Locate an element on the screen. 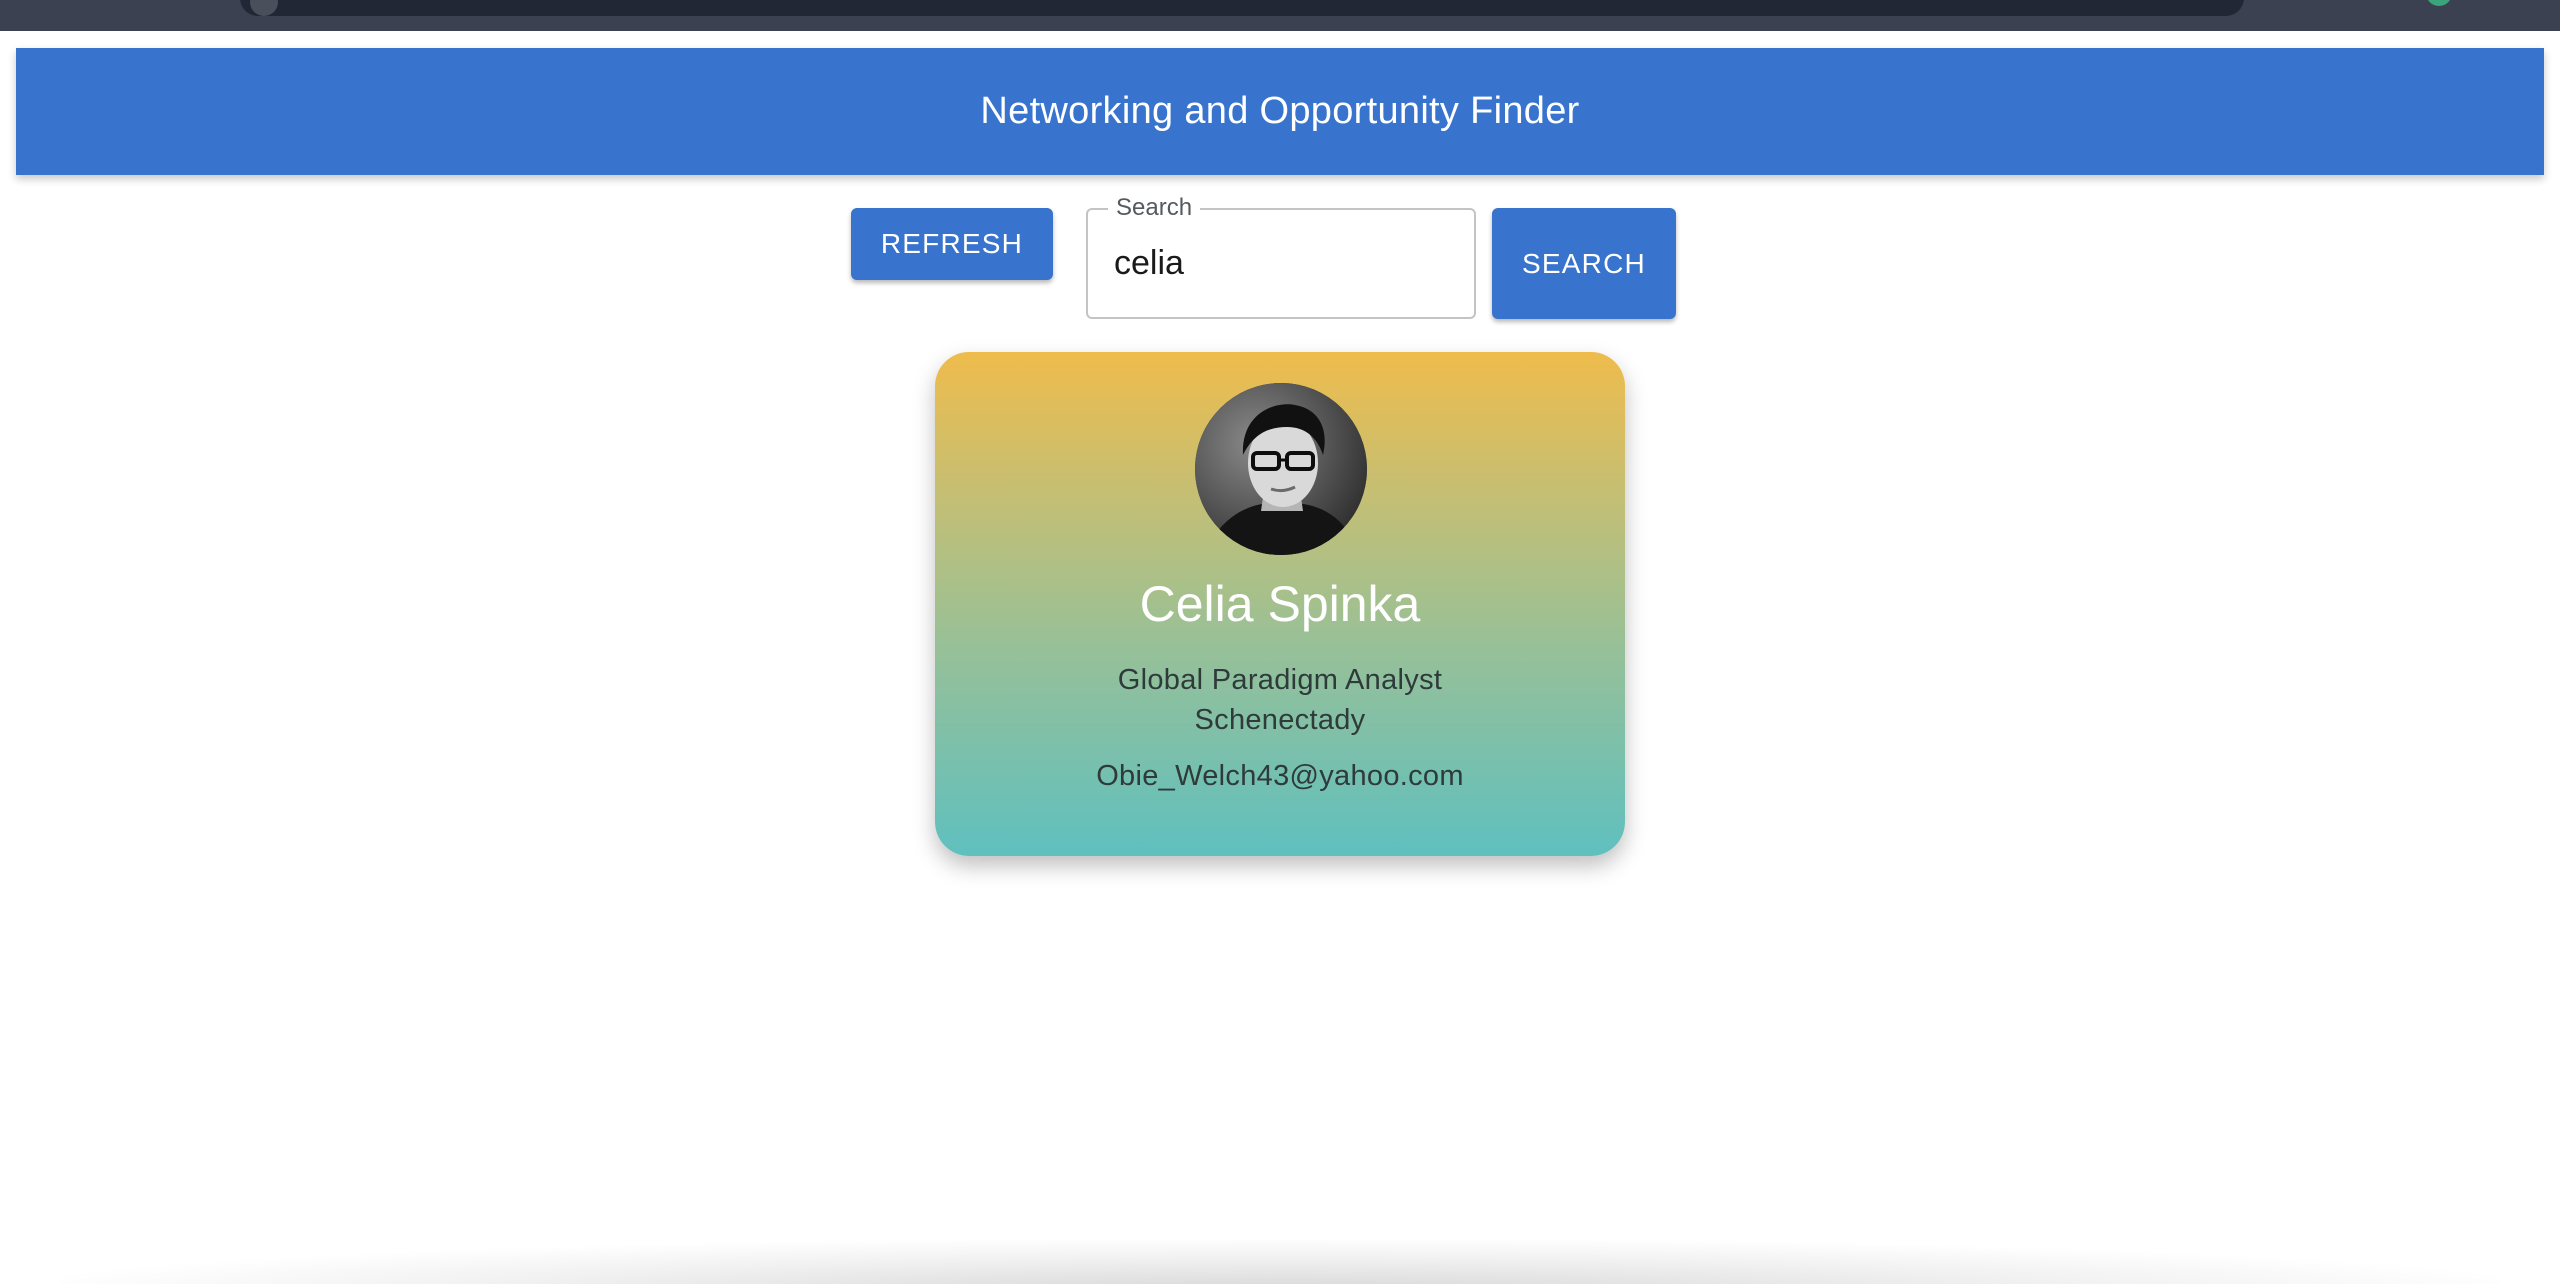 This screenshot has height=1284, width=2560. bottom-shadow is located at coordinates (1280, 1262).